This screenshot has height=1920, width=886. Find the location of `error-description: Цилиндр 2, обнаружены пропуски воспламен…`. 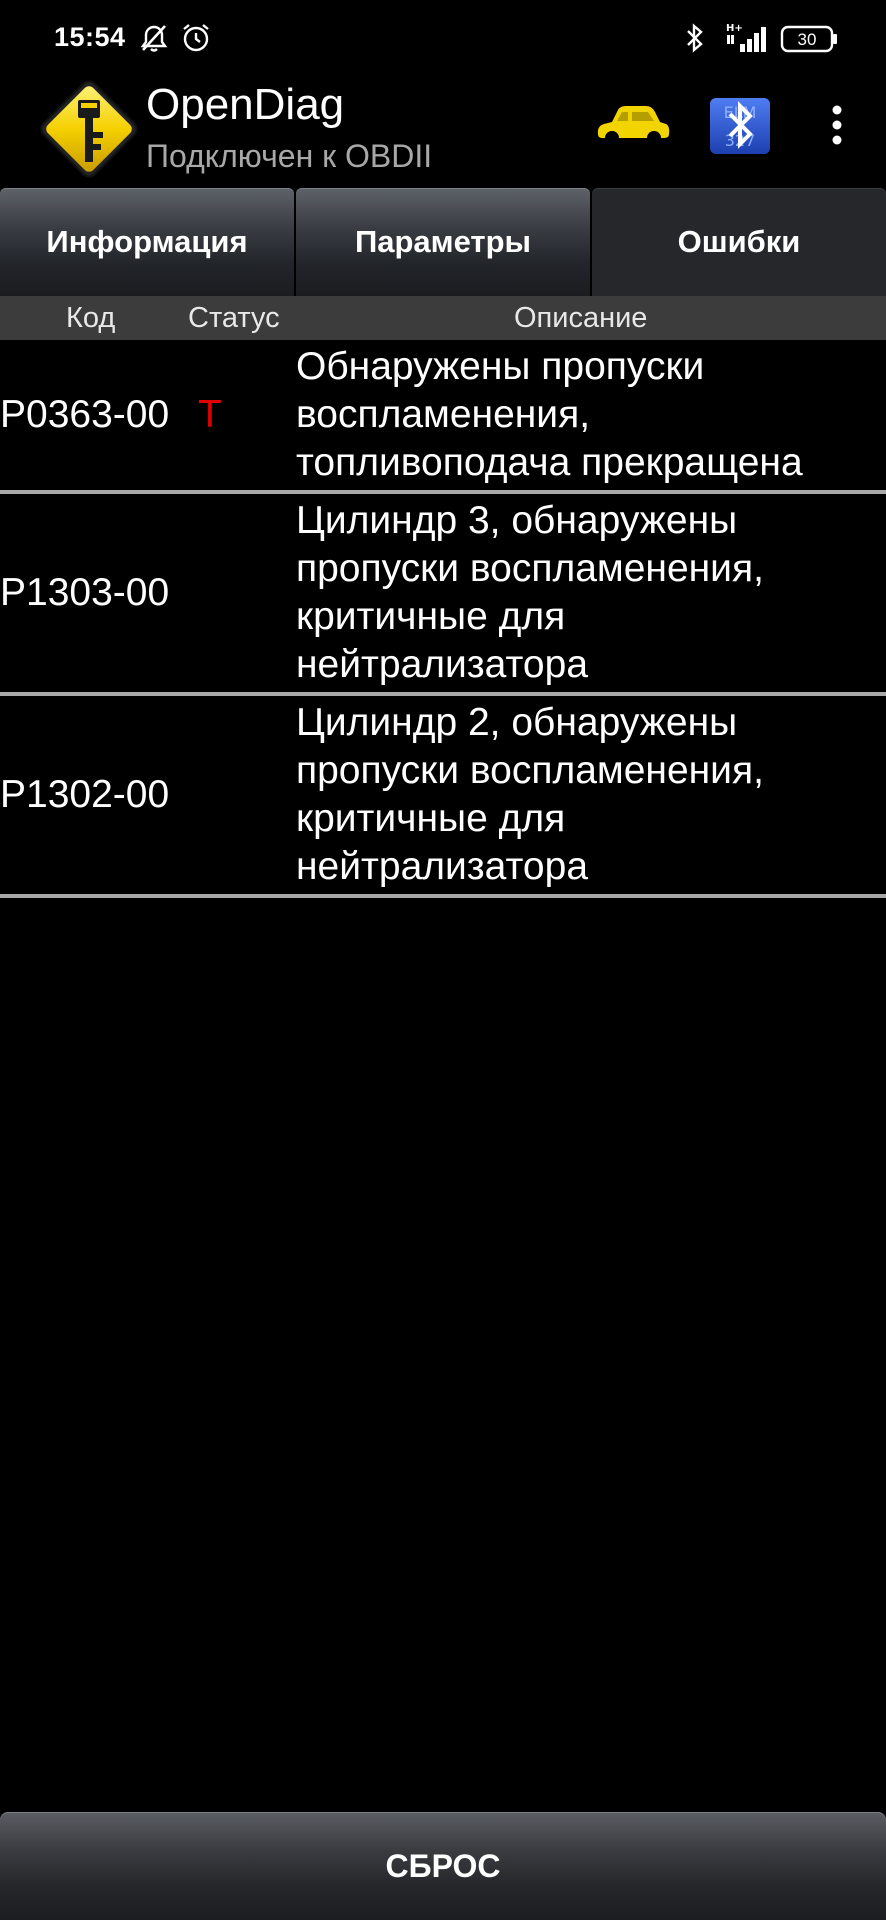

error-description: Цилиндр 2, обнаружены пропуски воспламен… is located at coordinates (589, 795).